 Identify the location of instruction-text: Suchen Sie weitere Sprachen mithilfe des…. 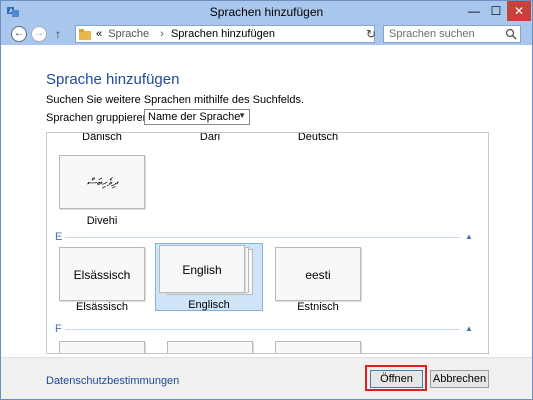
(175, 100).